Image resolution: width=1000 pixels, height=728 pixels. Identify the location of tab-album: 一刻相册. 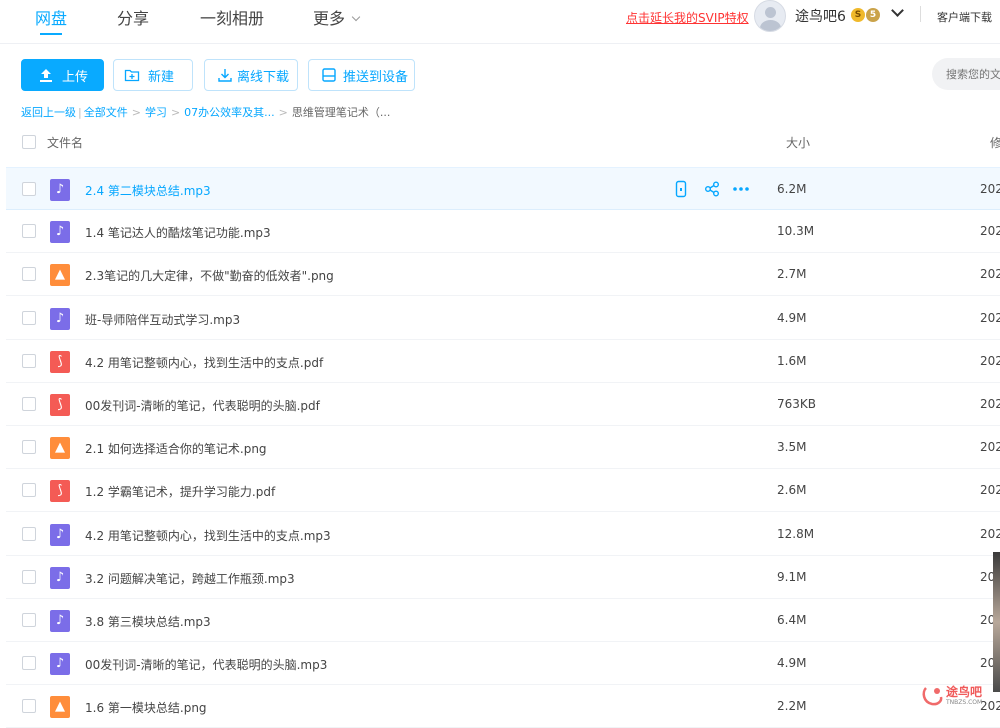
(232, 17).